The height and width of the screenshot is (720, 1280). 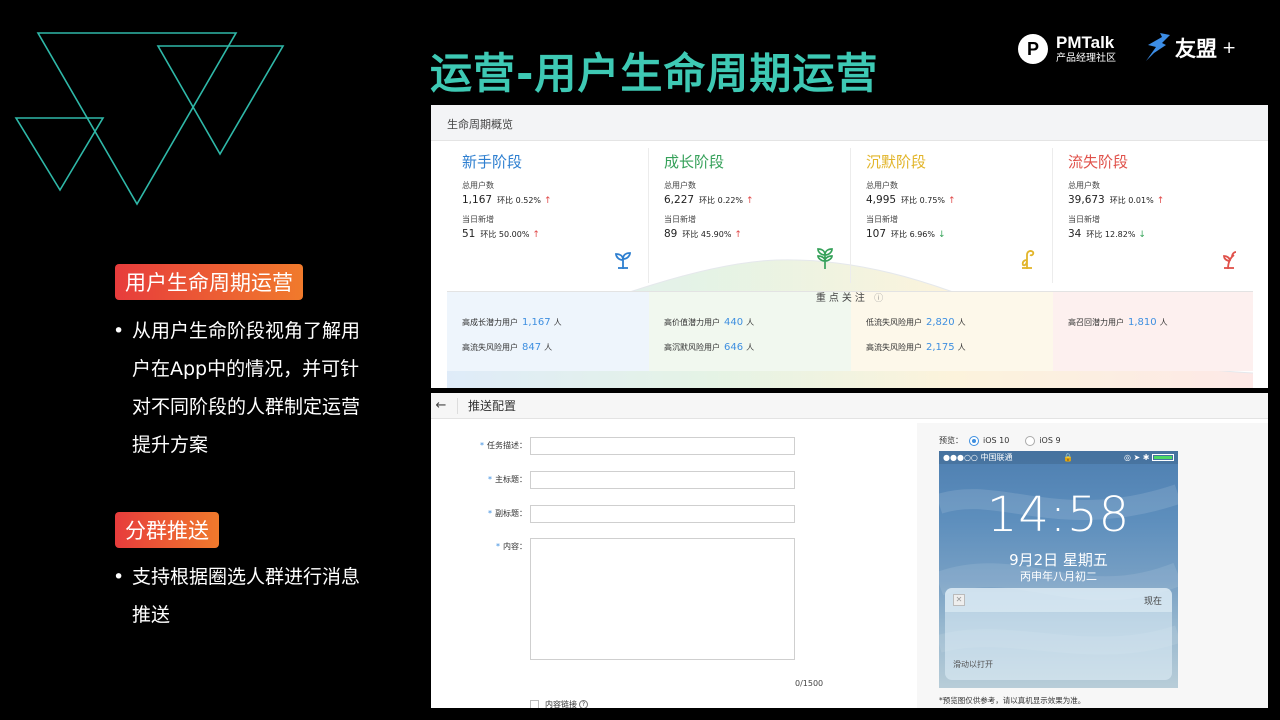 I want to click on total-compare: 环比 0.01%, so click(x=1131, y=200).